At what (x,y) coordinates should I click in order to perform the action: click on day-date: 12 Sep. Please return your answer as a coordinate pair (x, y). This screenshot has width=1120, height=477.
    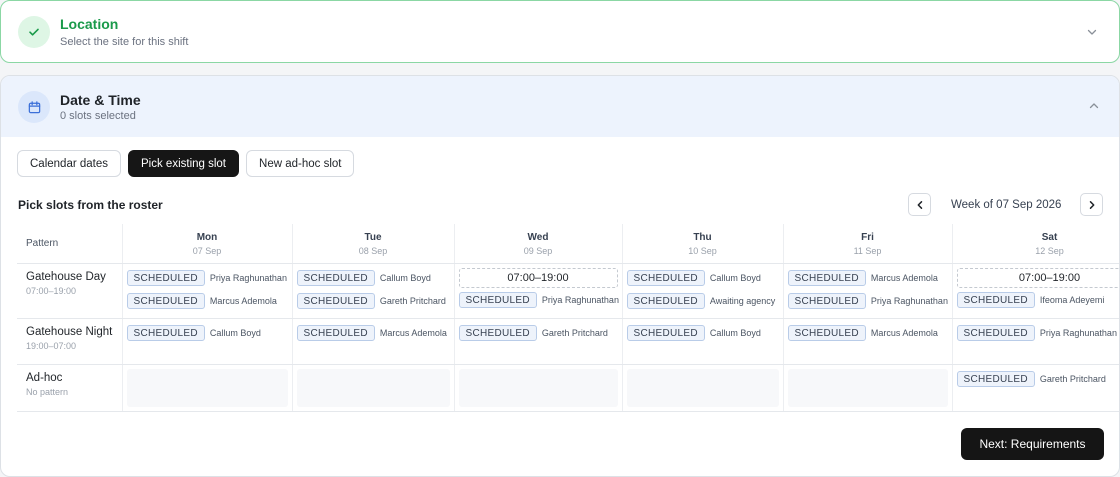
    Looking at the image, I should click on (1049, 251).